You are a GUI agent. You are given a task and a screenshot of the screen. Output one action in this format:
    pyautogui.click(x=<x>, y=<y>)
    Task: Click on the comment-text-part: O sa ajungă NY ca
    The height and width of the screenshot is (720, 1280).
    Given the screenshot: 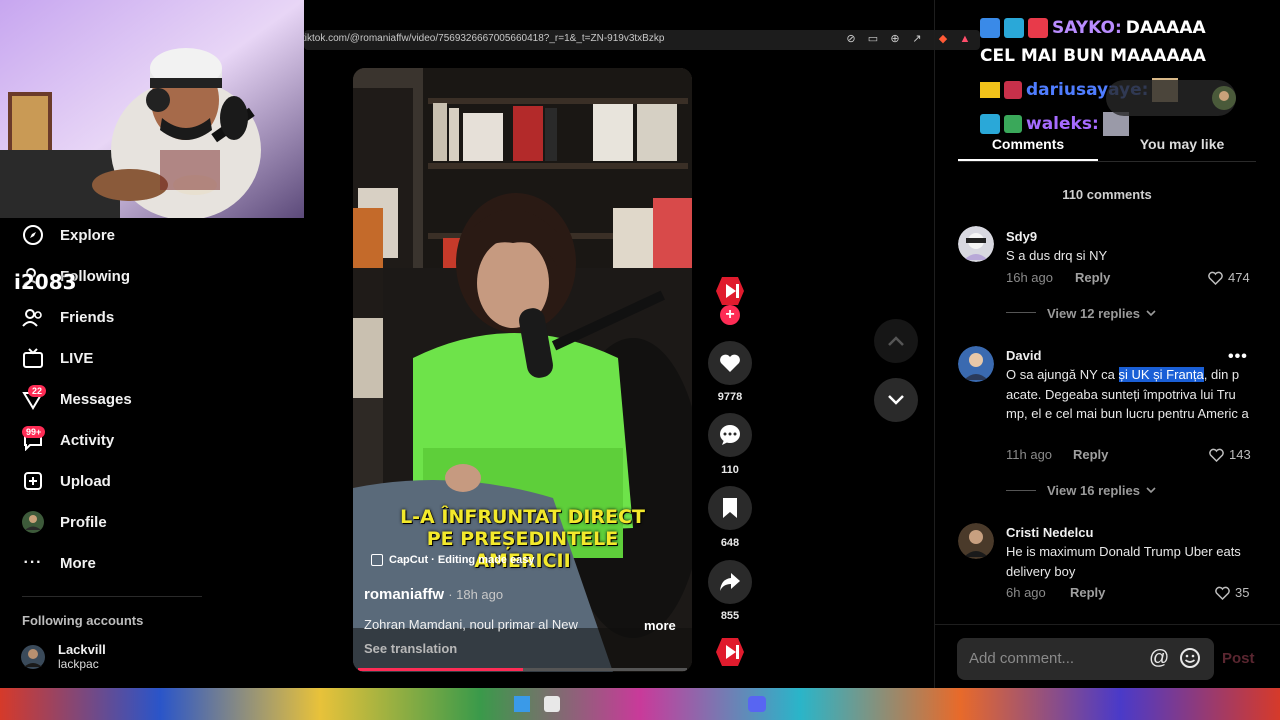 What is the action you would take?
    pyautogui.click(x=1062, y=374)
    